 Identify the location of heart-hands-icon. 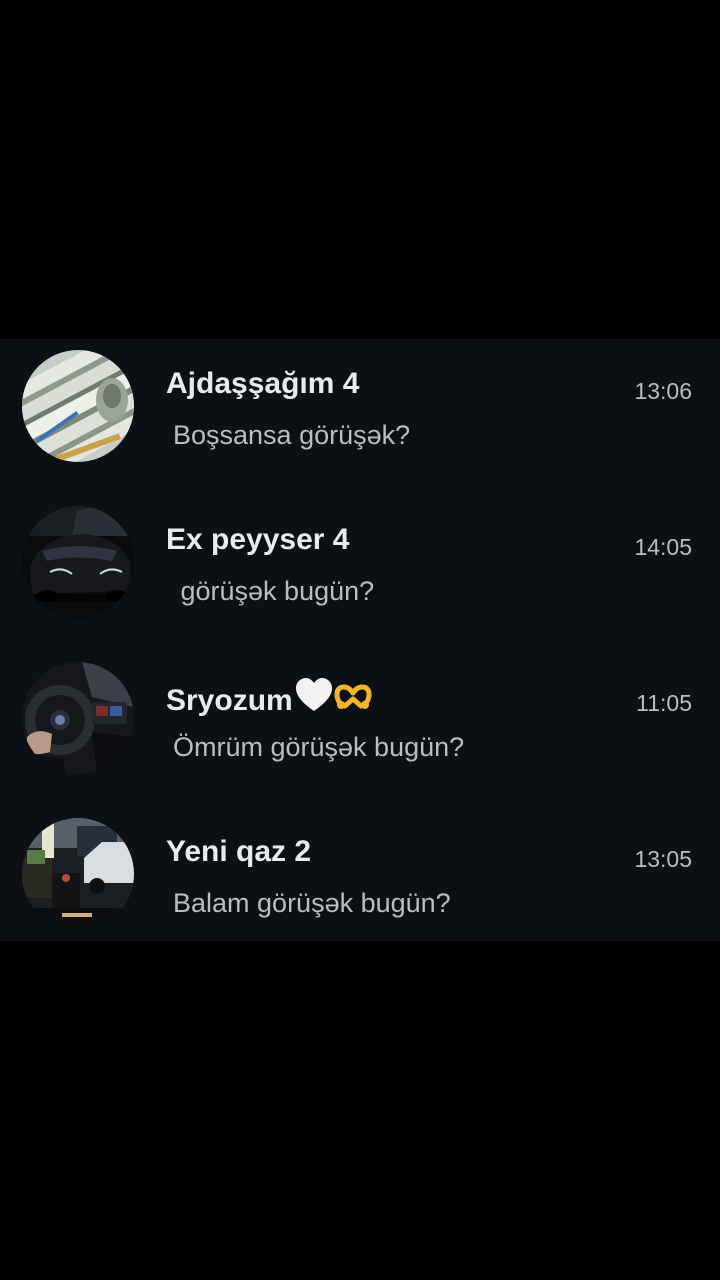
(353, 696).